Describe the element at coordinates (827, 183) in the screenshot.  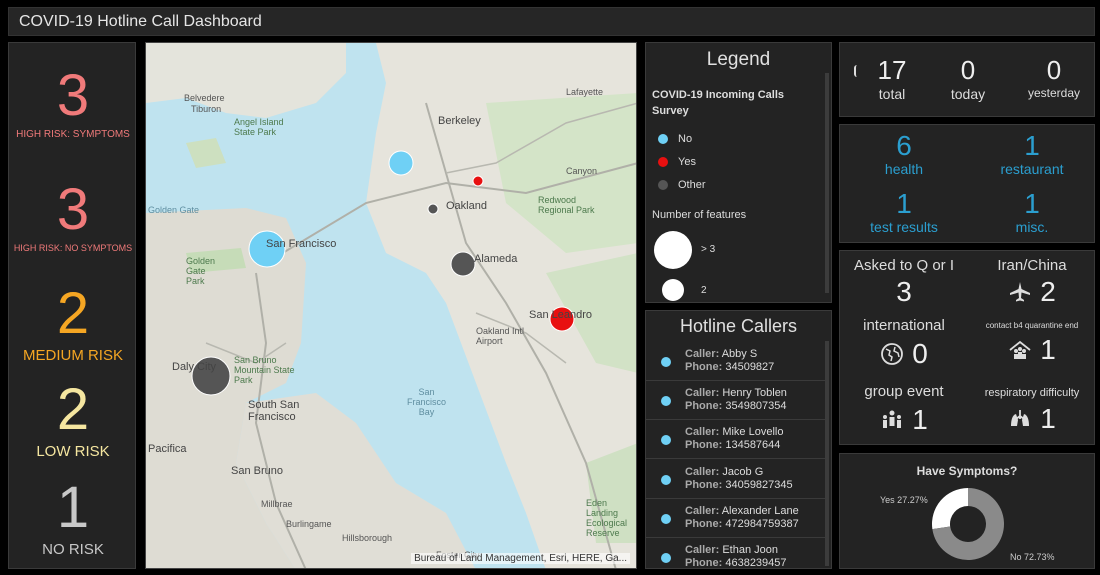
I see `legend-scrollbar` at that location.